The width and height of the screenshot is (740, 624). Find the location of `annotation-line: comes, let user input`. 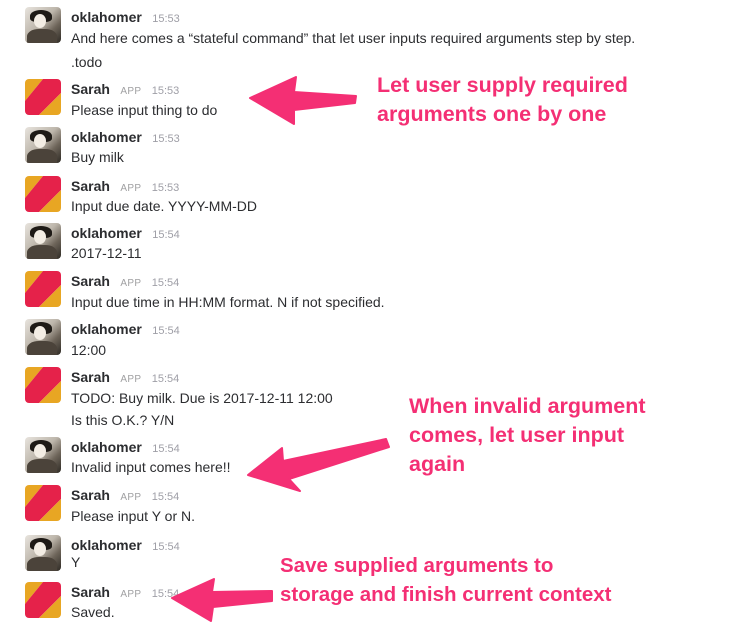

annotation-line: comes, let user input is located at coordinates (517, 435).